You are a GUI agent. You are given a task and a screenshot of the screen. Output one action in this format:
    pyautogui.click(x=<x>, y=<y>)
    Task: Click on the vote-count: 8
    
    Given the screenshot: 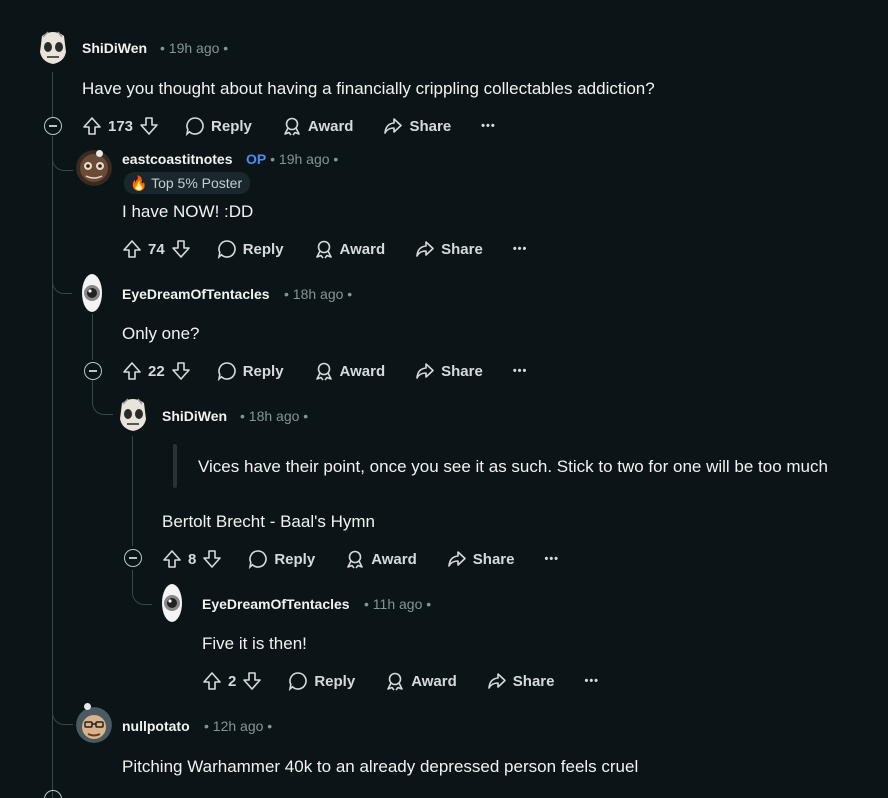 What is the action you would take?
    pyautogui.click(x=192, y=559)
    